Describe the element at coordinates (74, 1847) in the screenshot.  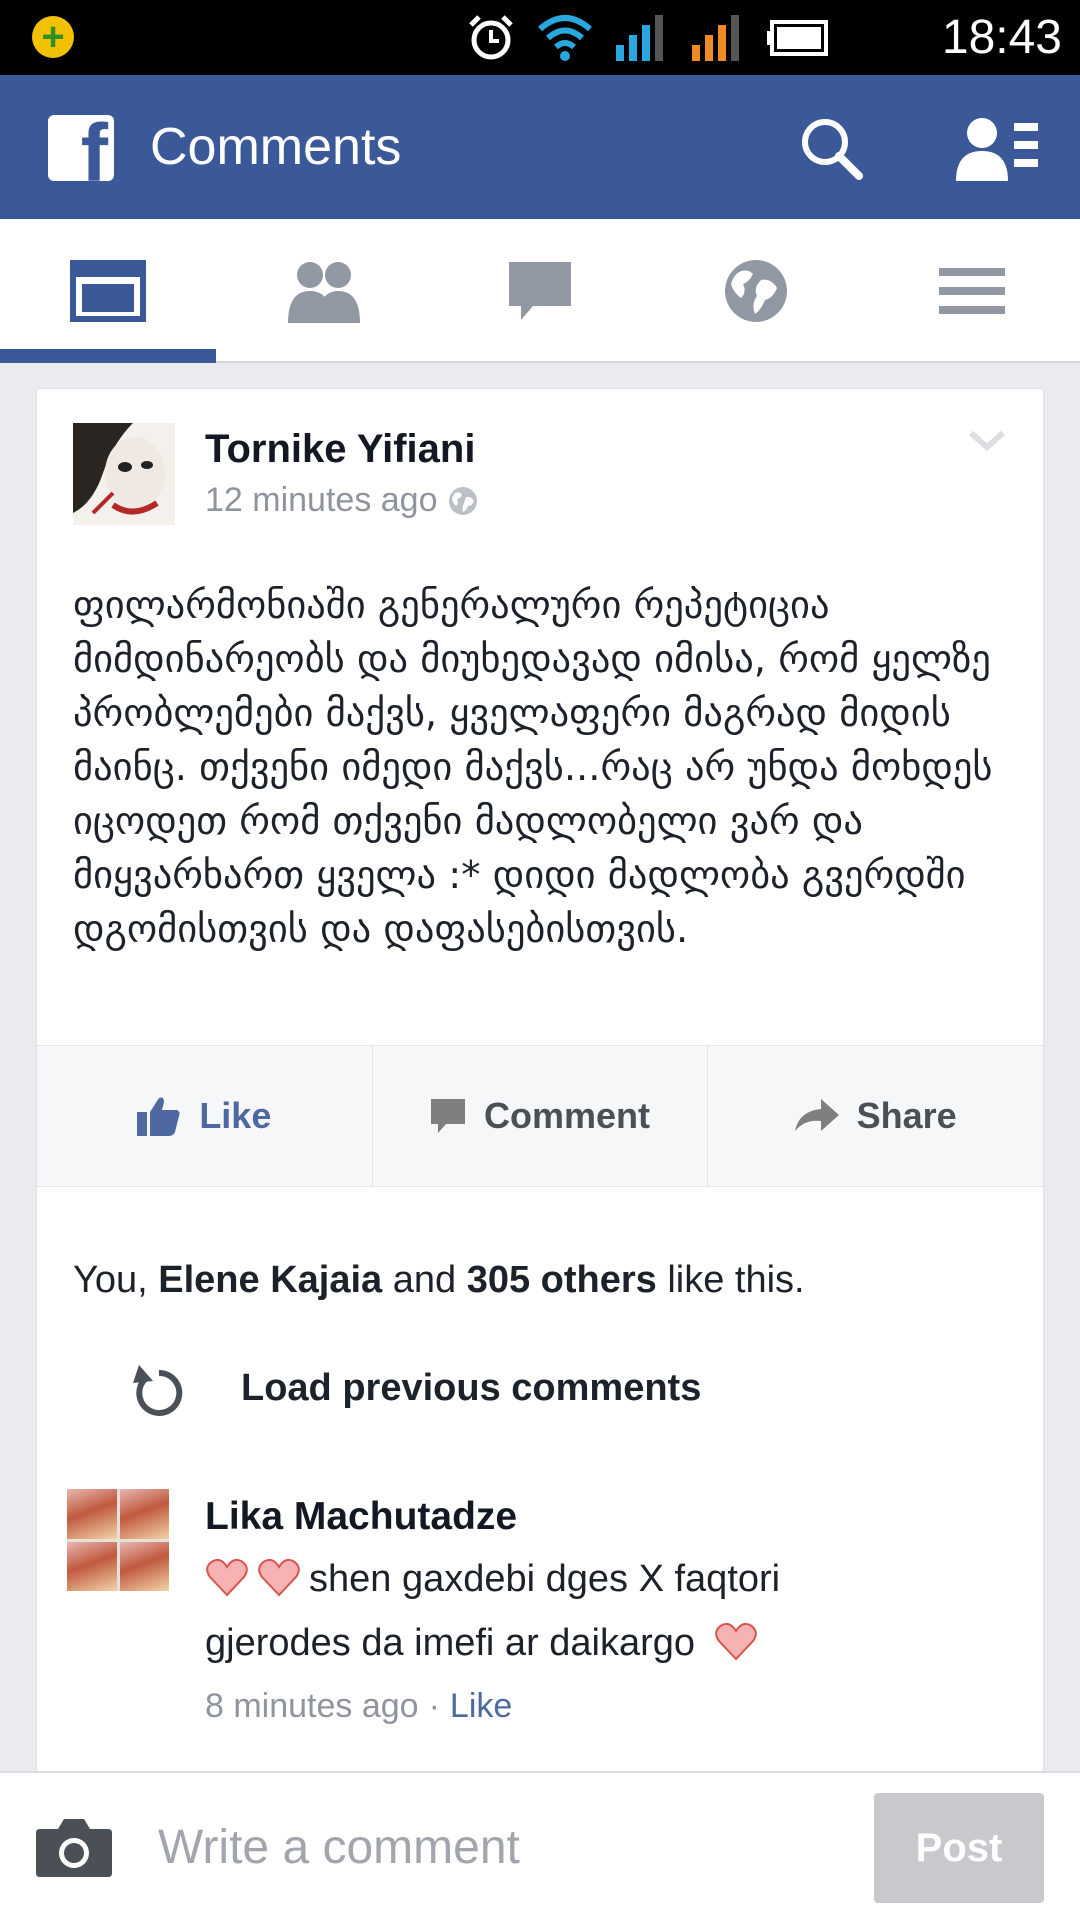
I see `camera-icon` at that location.